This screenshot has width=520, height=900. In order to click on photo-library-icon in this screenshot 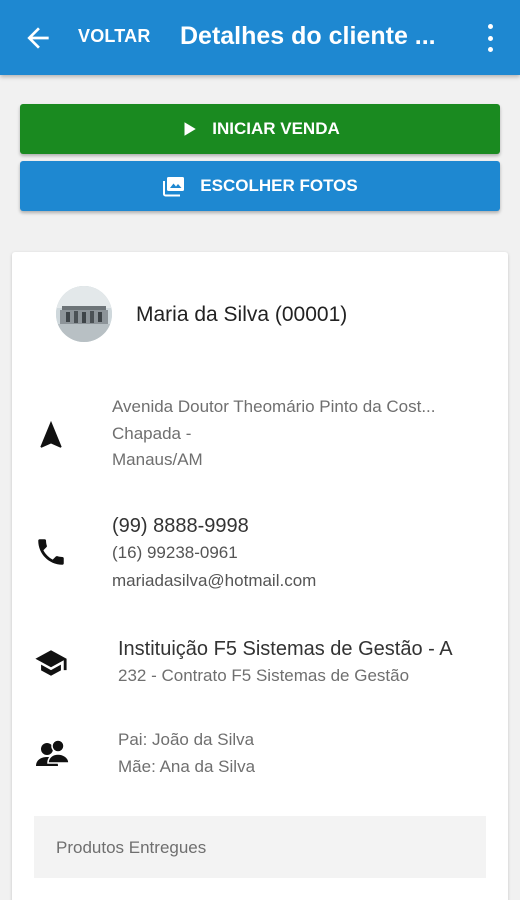, I will do `click(174, 186)`.